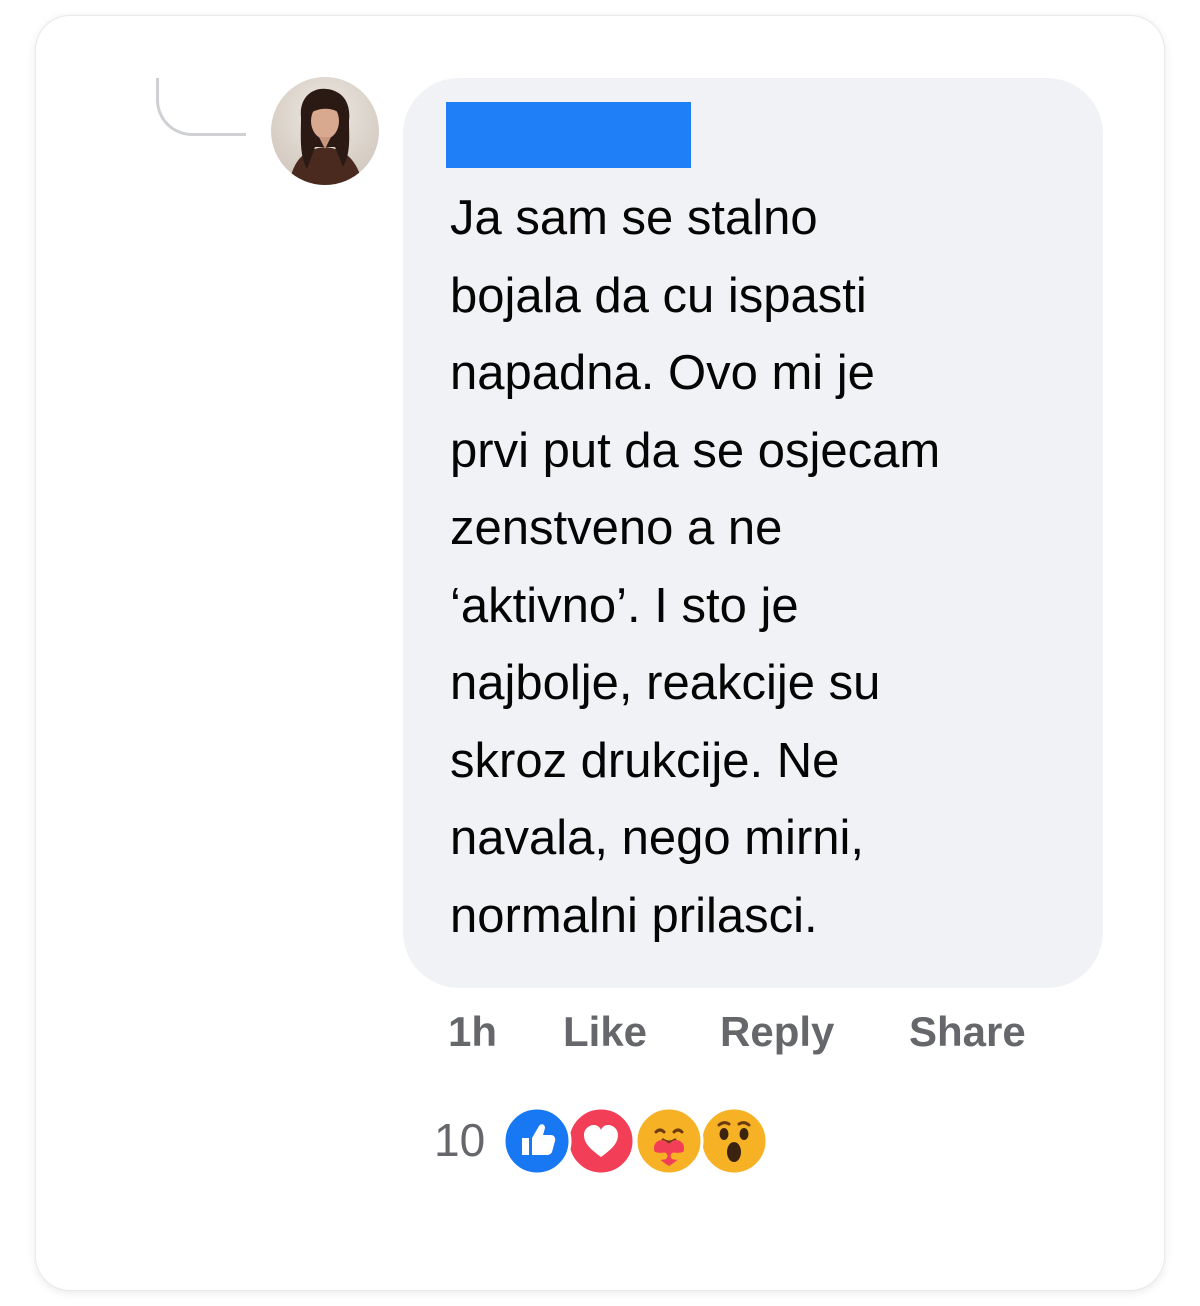 The image size is (1200, 1306). I want to click on love-icon, so click(601, 1141).